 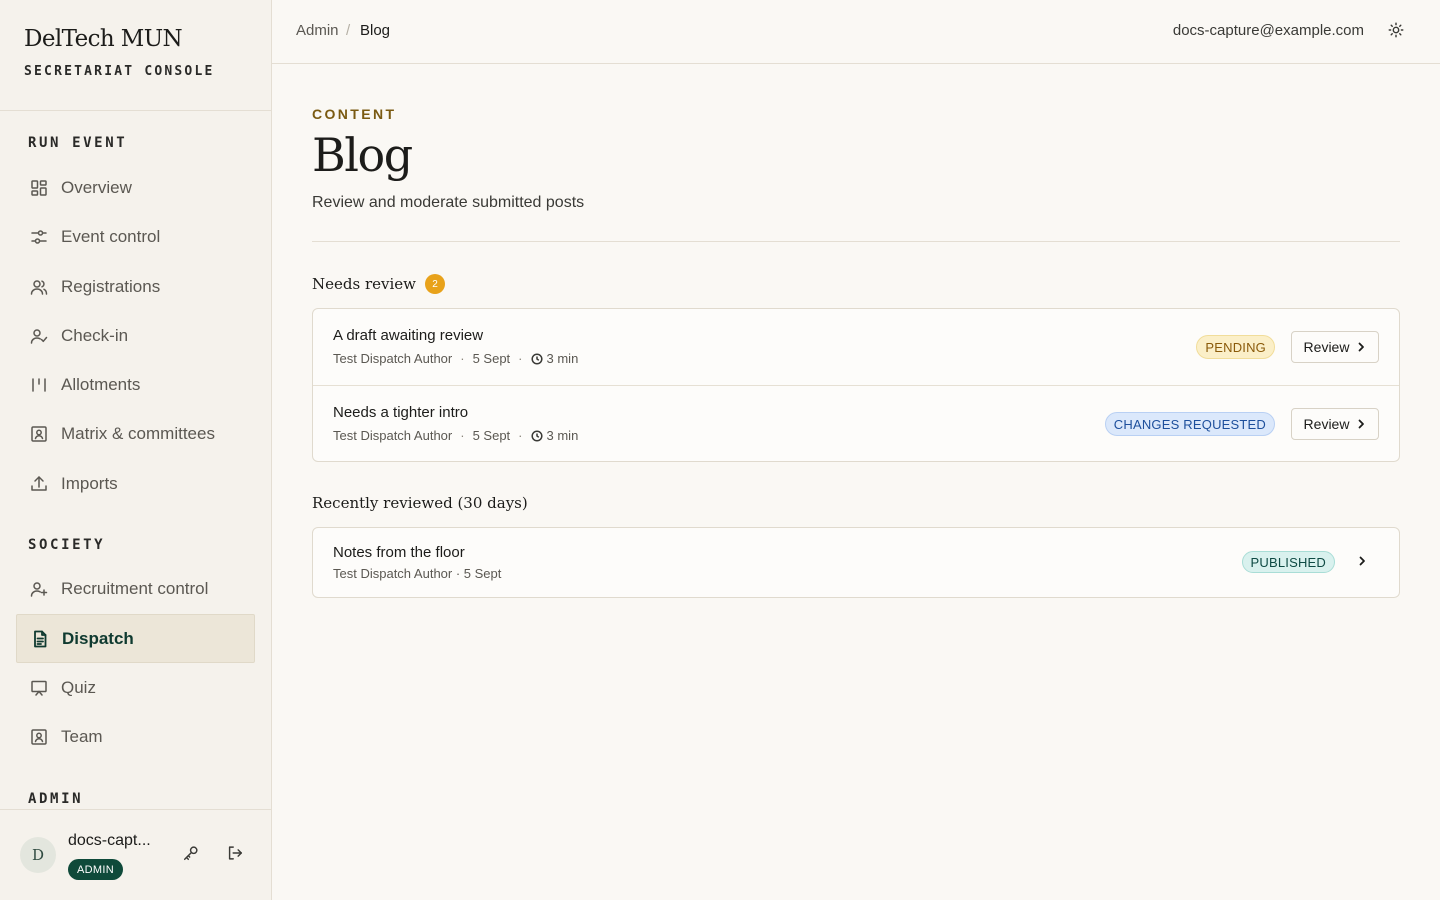 What do you see at coordinates (1235, 347) in the screenshot?
I see `status-badge: PENDING` at bounding box center [1235, 347].